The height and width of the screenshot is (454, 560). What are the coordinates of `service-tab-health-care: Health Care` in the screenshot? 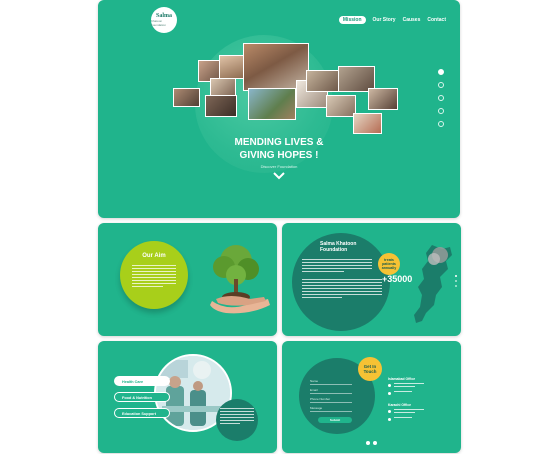 It's located at (142, 381).